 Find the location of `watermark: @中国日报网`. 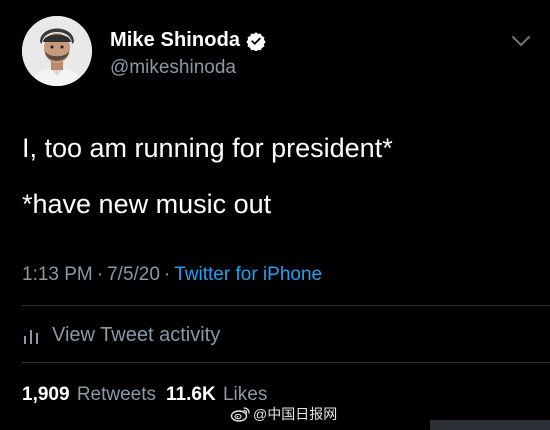

watermark: @中国日报网 is located at coordinates (283, 414).